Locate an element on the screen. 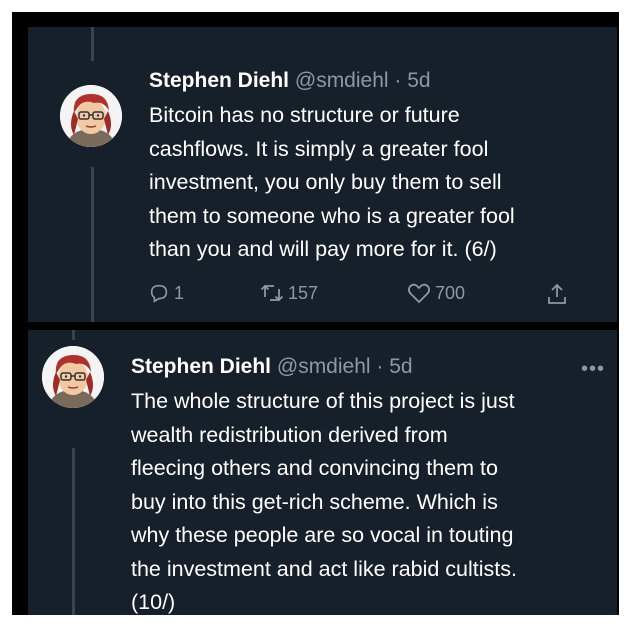  tweet-text-line: investment, you only buy them to sell is located at coordinates (325, 182).